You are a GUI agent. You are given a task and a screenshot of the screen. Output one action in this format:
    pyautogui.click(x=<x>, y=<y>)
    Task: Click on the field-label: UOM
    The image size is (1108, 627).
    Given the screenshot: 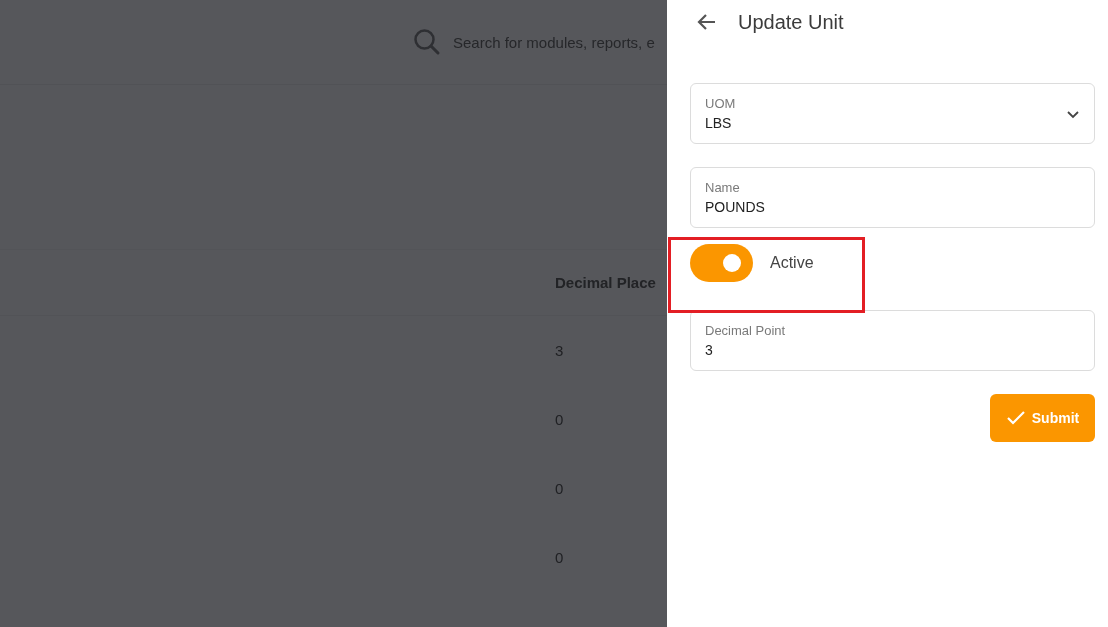 What is the action you would take?
    pyautogui.click(x=721, y=103)
    